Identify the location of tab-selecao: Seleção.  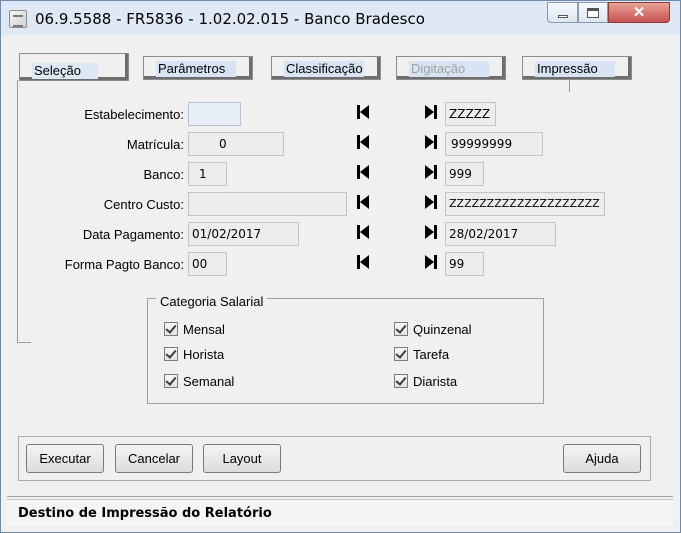
(74, 67).